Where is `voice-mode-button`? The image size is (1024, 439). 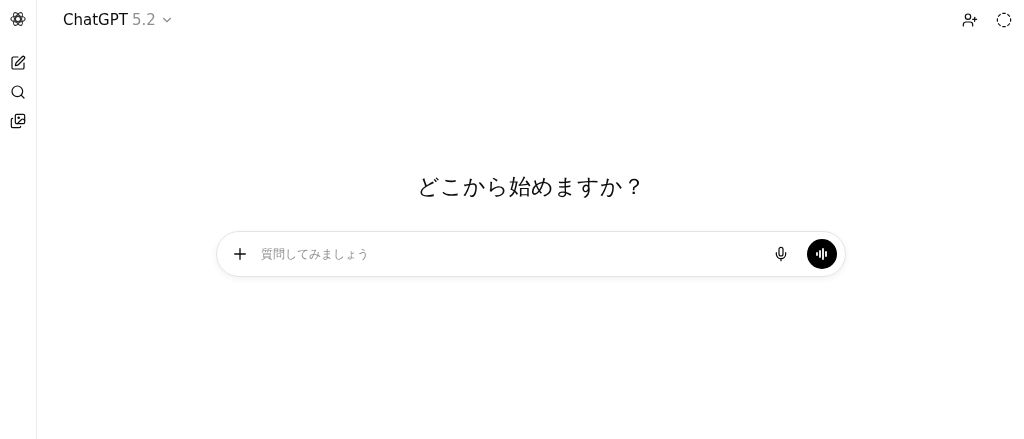
voice-mode-button is located at coordinates (821, 254).